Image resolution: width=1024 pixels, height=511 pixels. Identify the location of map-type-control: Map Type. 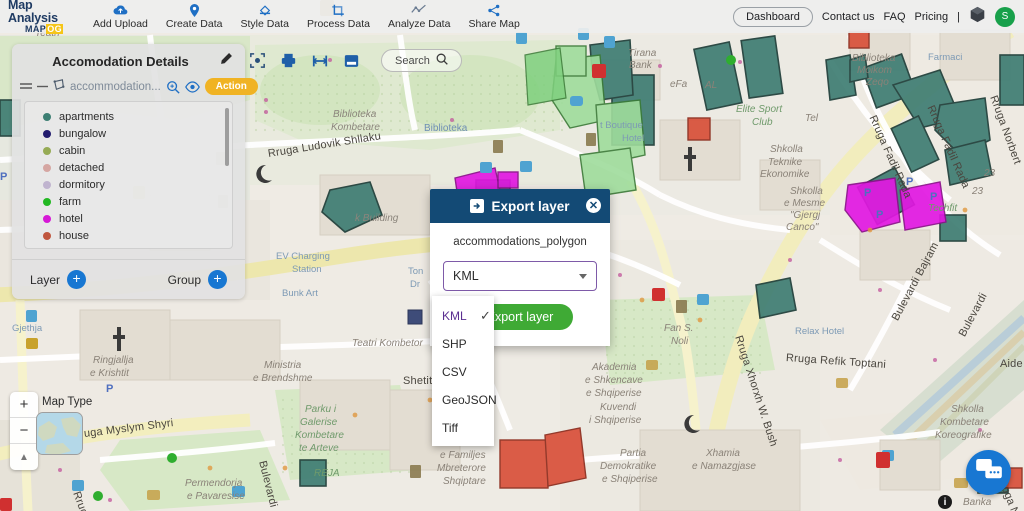
(64, 425).